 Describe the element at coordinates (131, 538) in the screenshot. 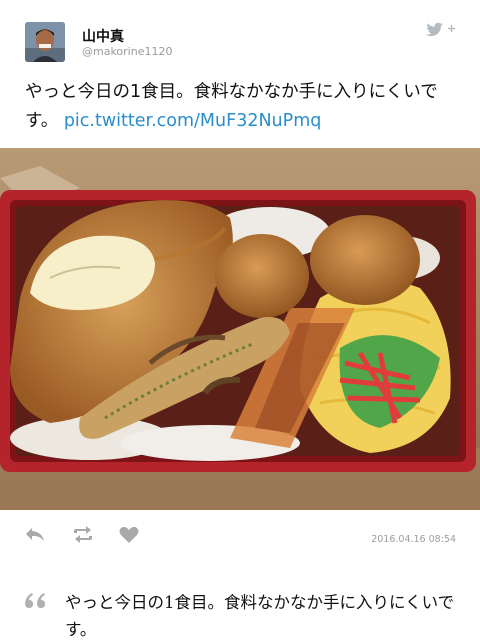

I see `heart-icon` at that location.